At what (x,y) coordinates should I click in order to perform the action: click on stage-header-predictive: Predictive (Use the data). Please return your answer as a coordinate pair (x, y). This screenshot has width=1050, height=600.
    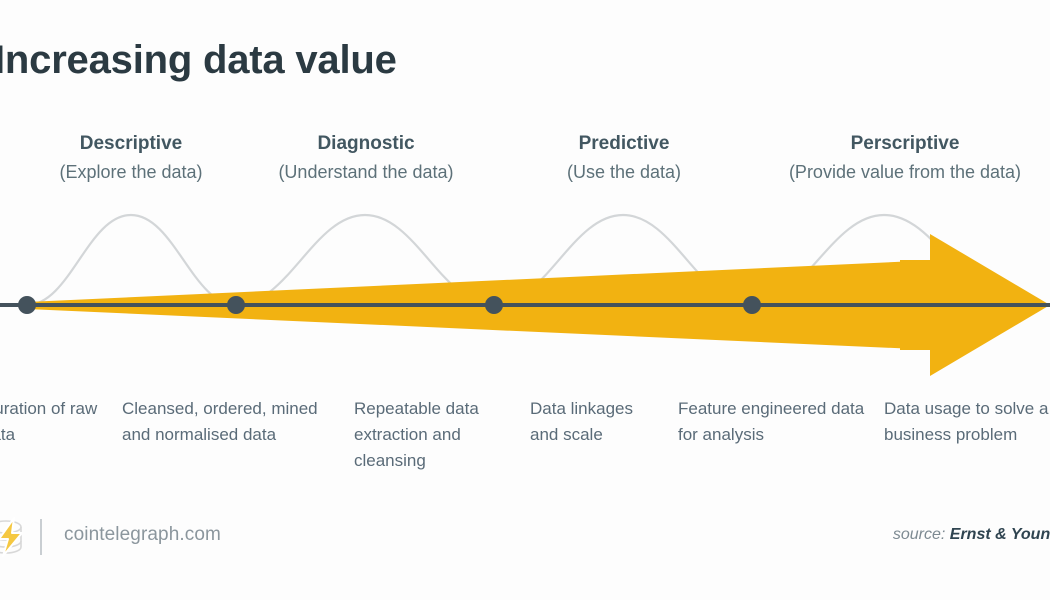
    Looking at the image, I should click on (624, 158).